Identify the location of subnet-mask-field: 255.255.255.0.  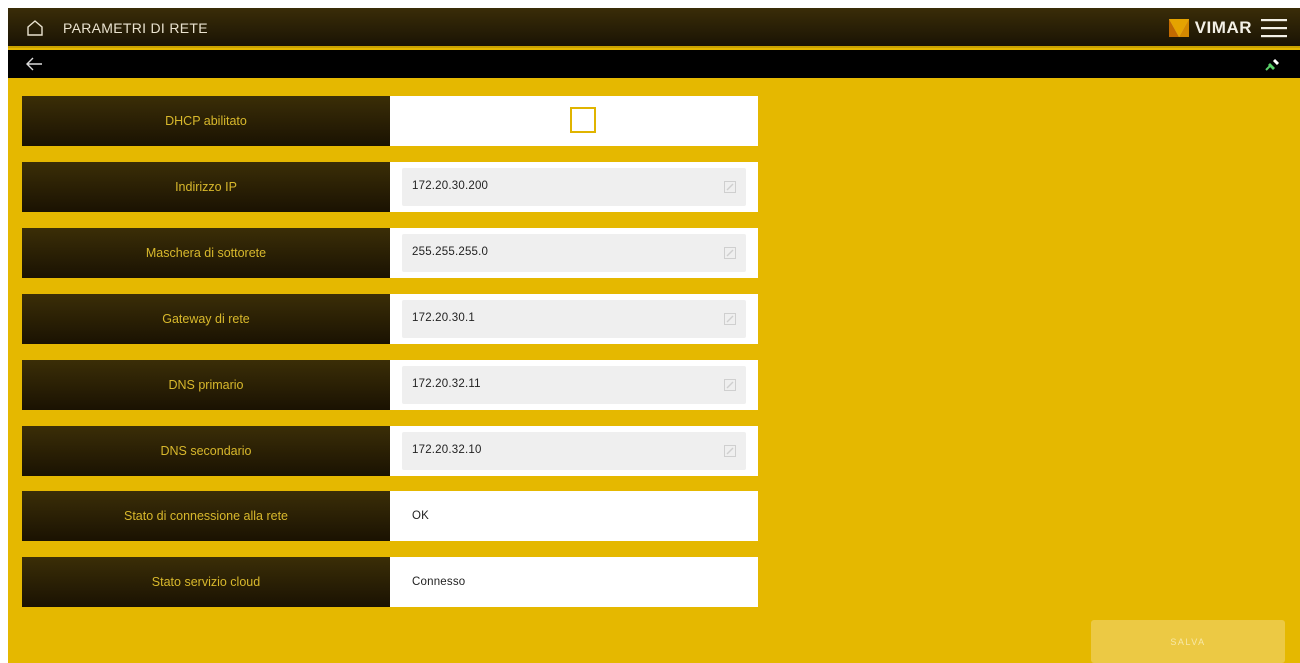
(574, 253).